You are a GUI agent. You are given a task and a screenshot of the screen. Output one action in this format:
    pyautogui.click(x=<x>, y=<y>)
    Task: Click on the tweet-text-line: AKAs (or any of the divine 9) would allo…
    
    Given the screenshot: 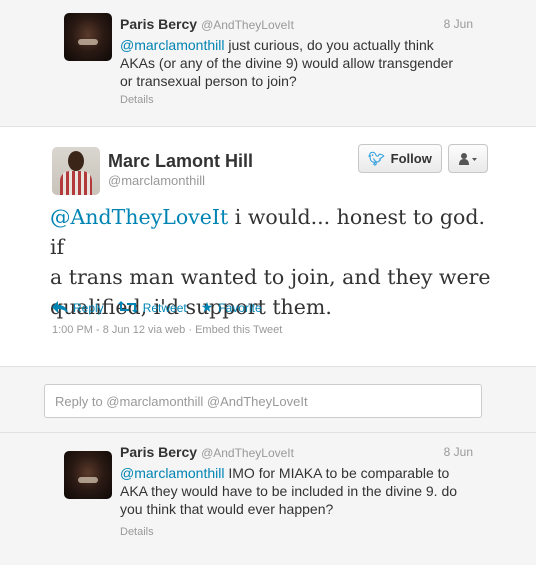 What is the action you would take?
    pyautogui.click(x=287, y=63)
    